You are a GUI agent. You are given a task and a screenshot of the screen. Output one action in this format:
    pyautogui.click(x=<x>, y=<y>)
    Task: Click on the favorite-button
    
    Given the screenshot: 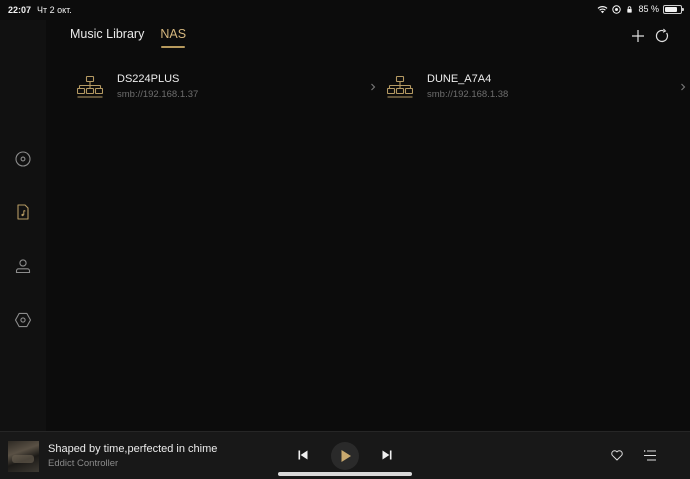 What is the action you would take?
    pyautogui.click(x=617, y=455)
    